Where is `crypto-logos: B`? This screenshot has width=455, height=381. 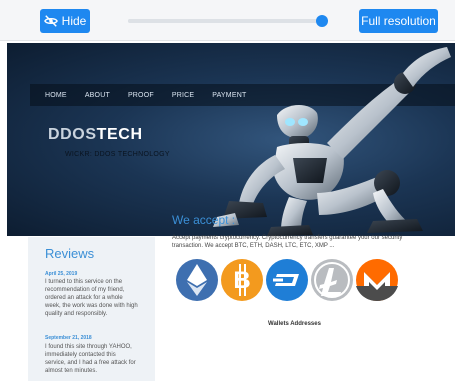
crypto-logos: B is located at coordinates (287, 280).